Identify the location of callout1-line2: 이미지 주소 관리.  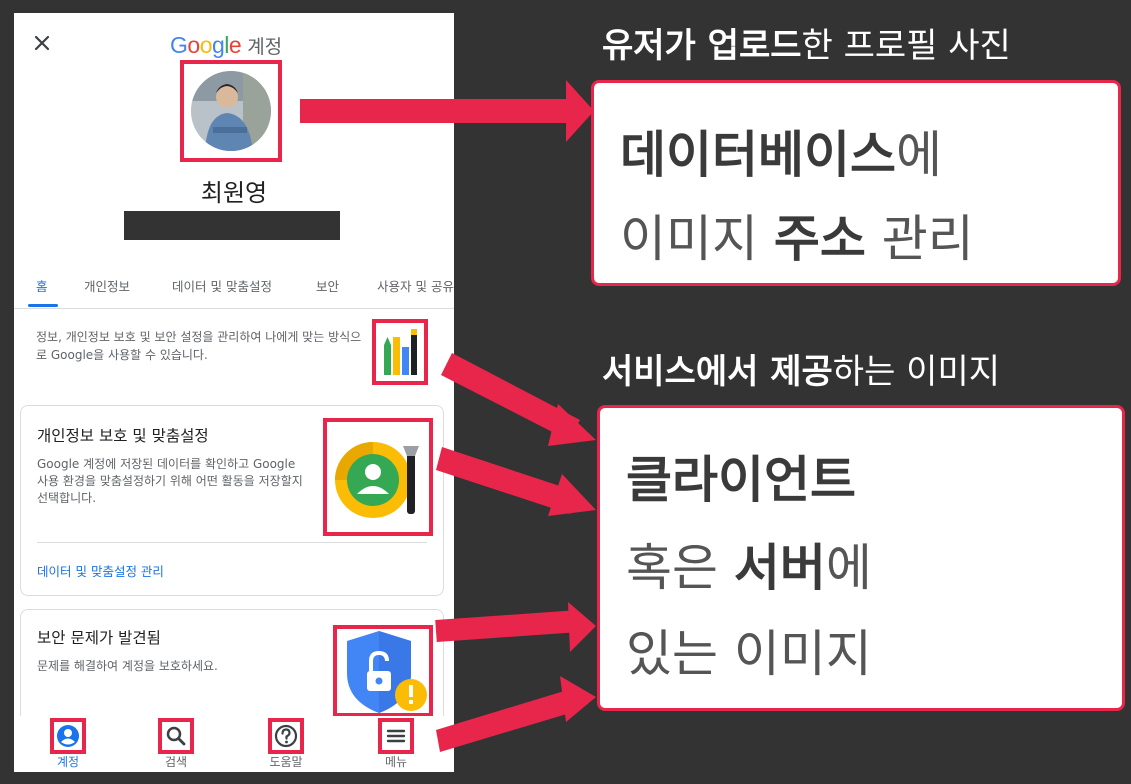
(797, 235).